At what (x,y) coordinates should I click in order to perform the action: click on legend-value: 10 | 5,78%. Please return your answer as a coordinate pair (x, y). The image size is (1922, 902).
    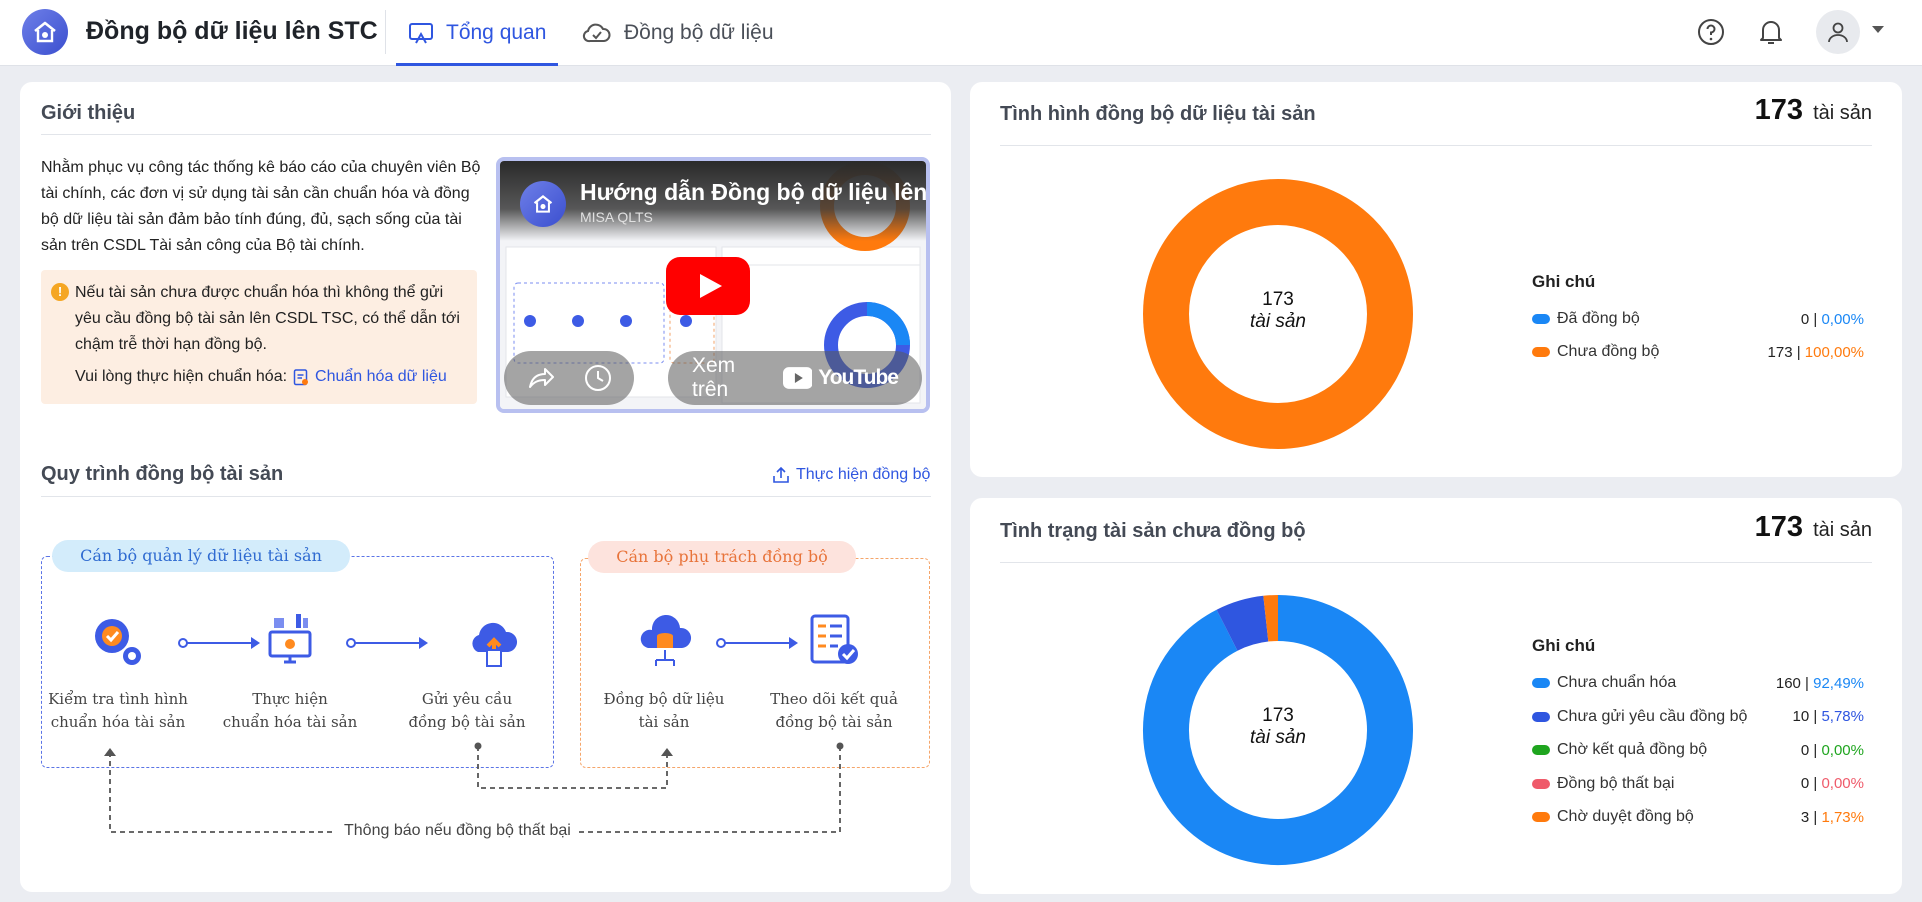
    Looking at the image, I should click on (1828, 716).